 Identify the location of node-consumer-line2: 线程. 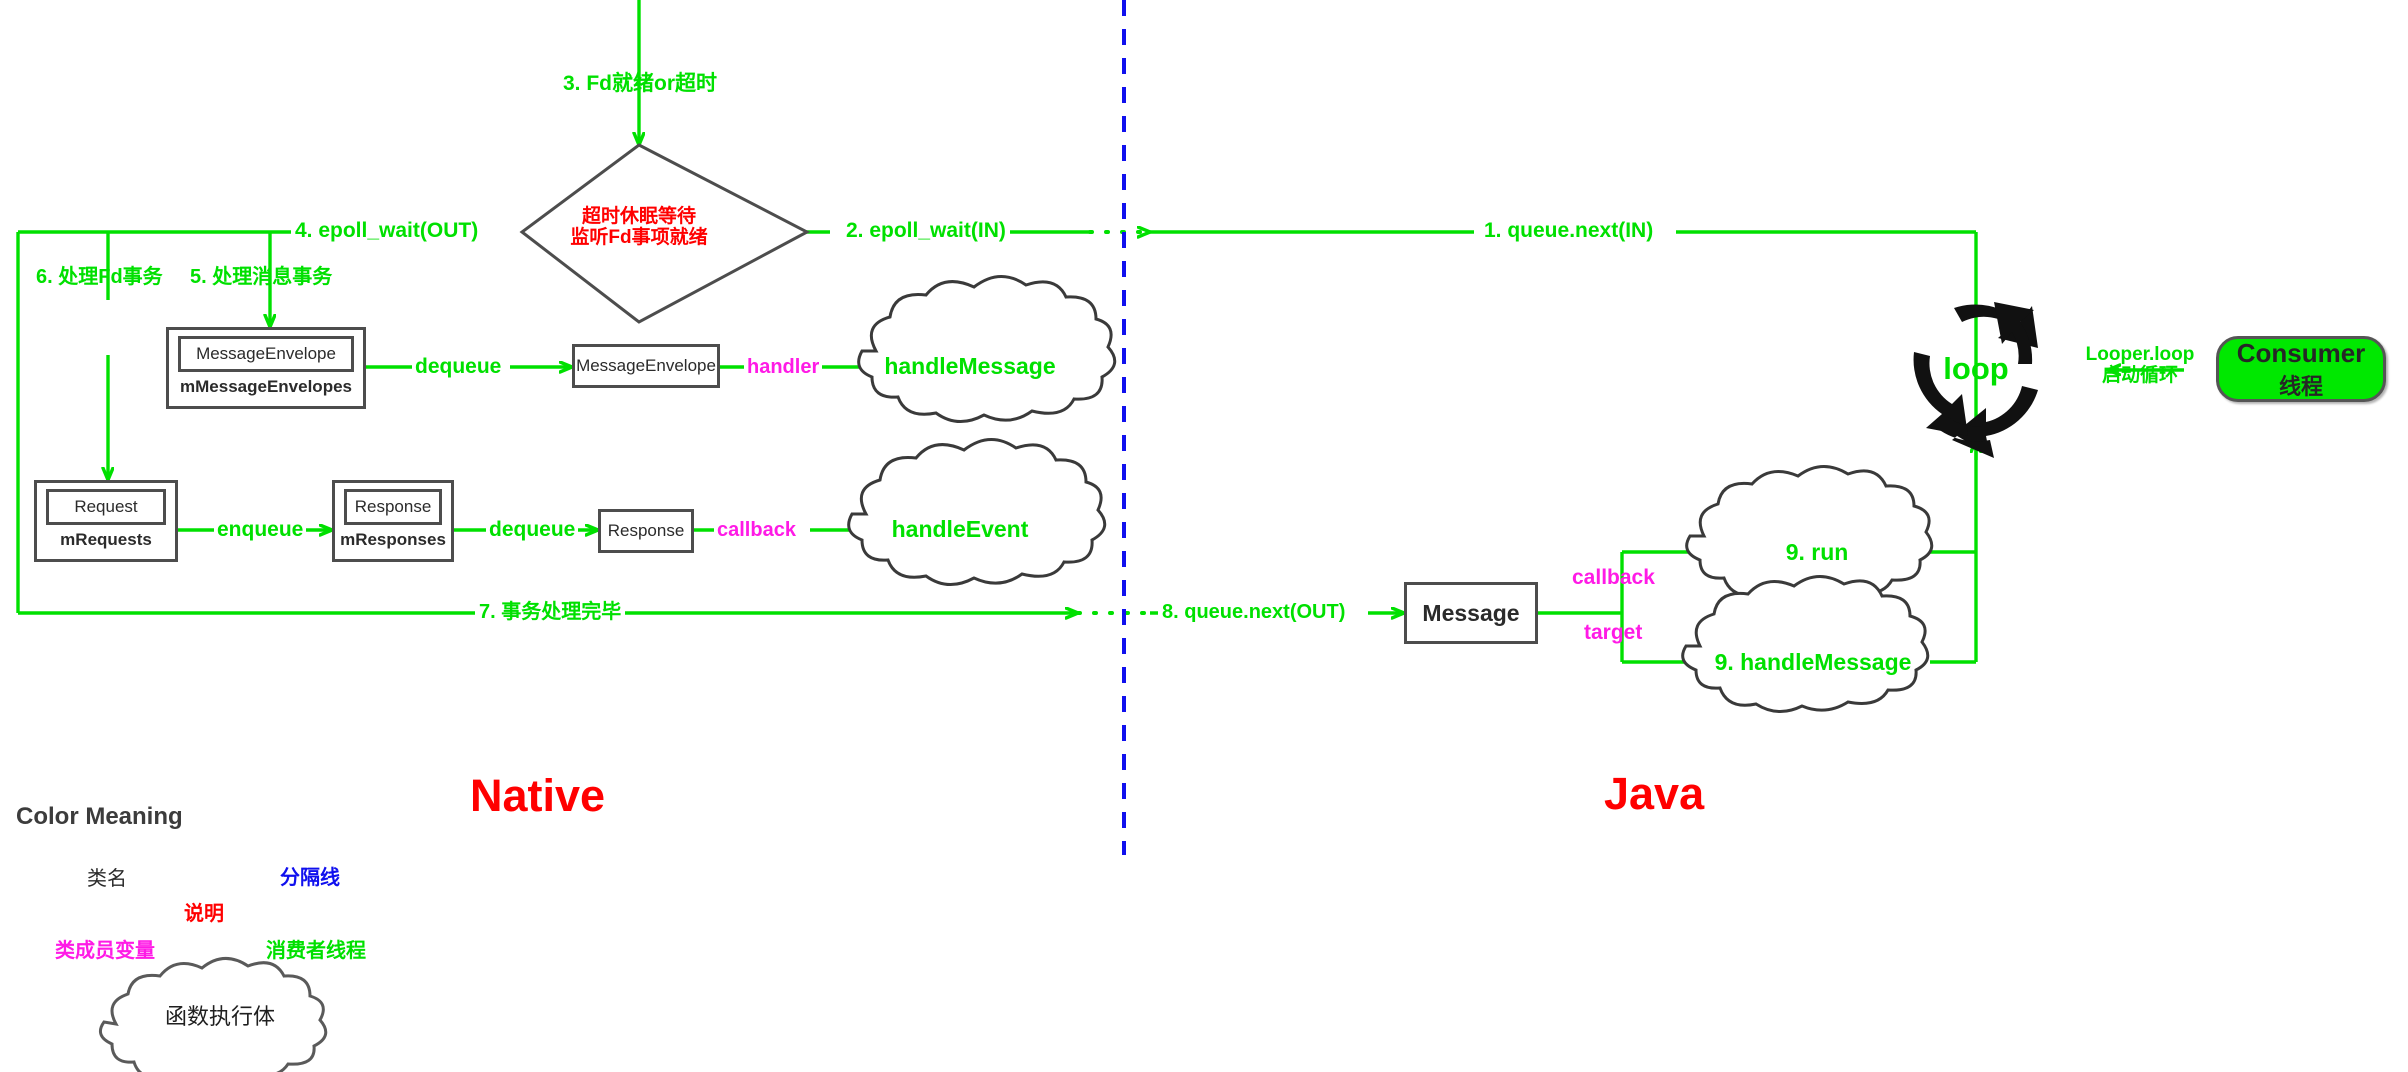
(2300, 386).